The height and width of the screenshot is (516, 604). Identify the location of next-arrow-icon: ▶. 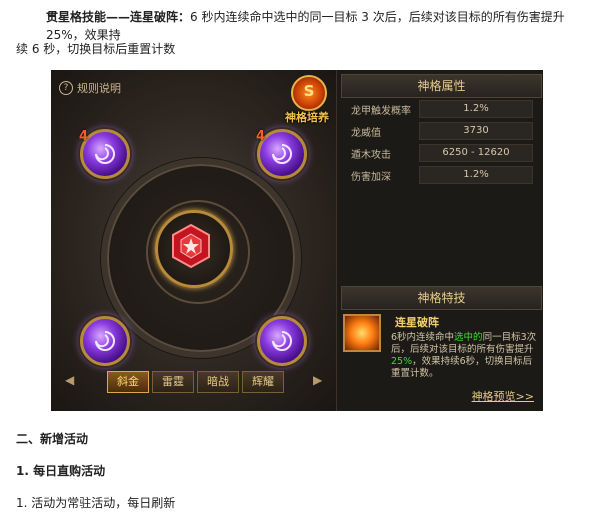
(317, 380).